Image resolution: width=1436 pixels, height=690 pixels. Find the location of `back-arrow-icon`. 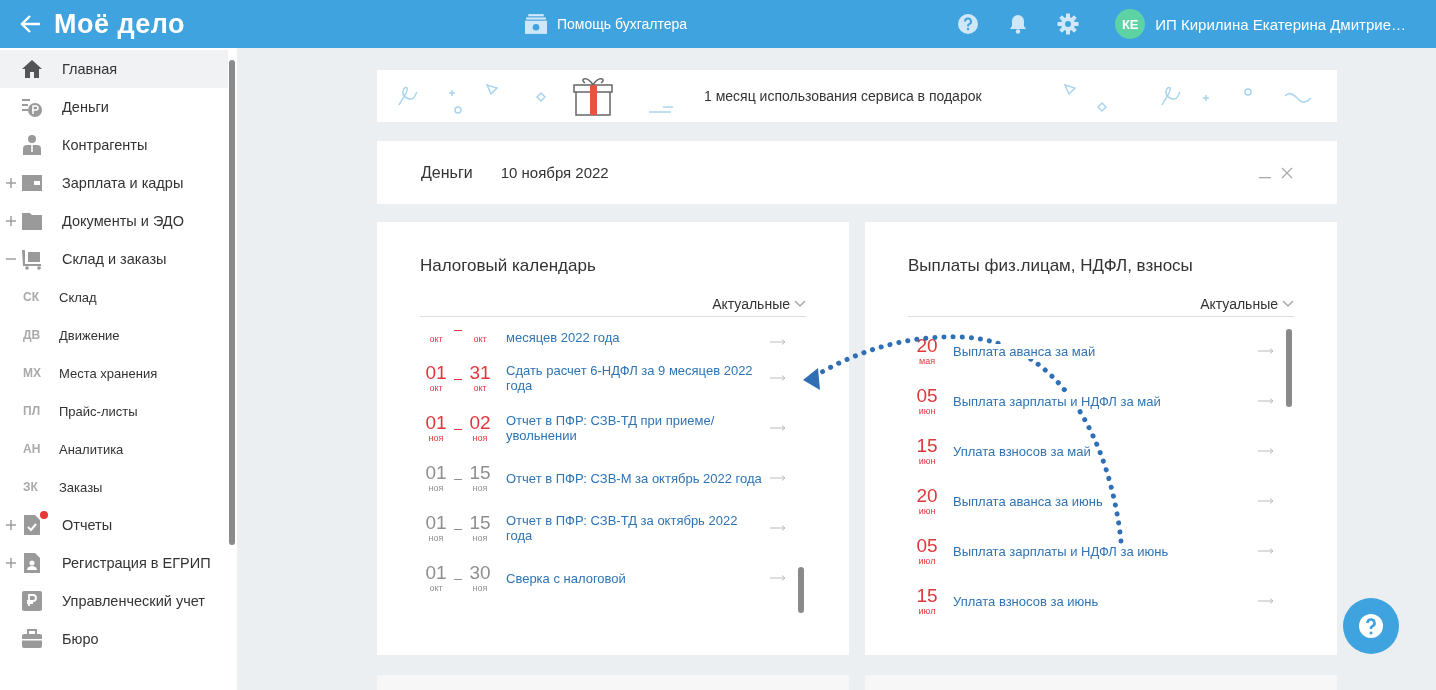

back-arrow-icon is located at coordinates (31, 24).